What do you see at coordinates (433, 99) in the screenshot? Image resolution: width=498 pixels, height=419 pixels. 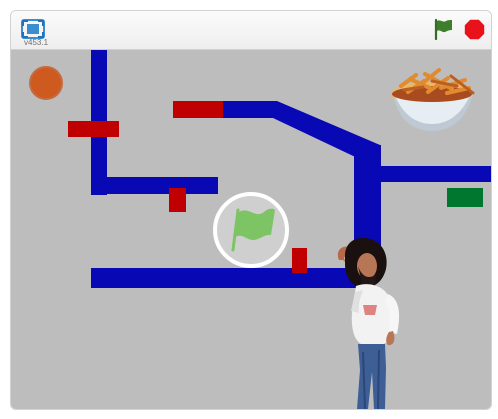 I see `food-bowl` at bounding box center [433, 99].